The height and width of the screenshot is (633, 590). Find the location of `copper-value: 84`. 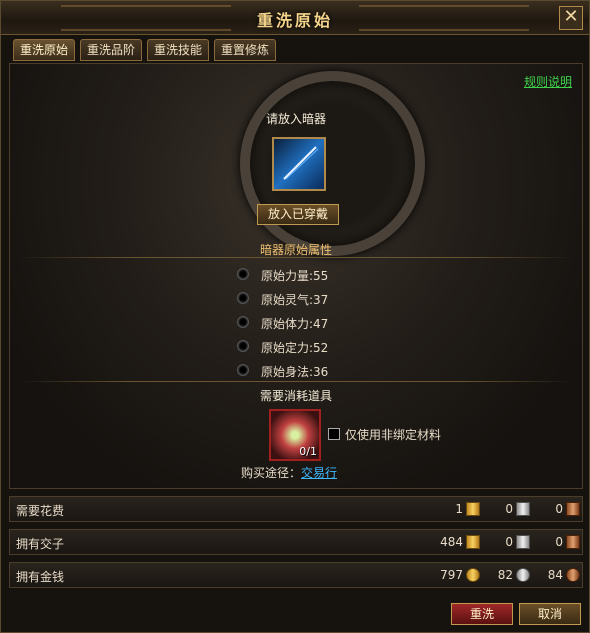

copper-value: 84 is located at coordinates (555, 575).